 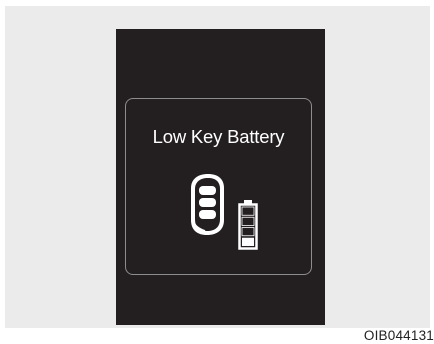 I want to click on warning-message-text: Low Key Battery, so click(x=218, y=136).